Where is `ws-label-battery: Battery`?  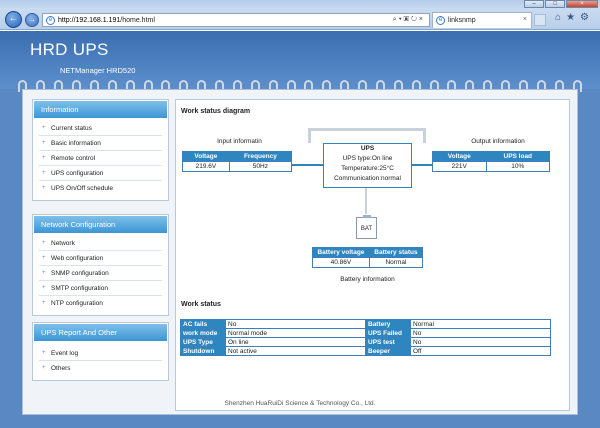 ws-label-battery: Battery is located at coordinates (388, 324).